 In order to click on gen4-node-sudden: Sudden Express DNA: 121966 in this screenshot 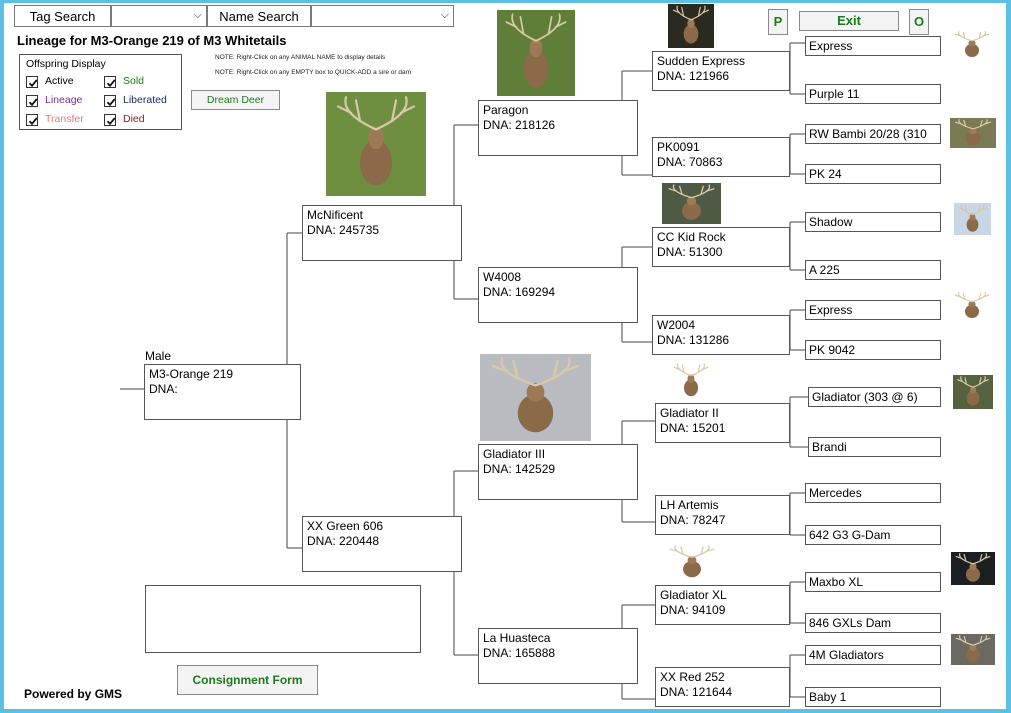, I will do `click(721, 71)`.